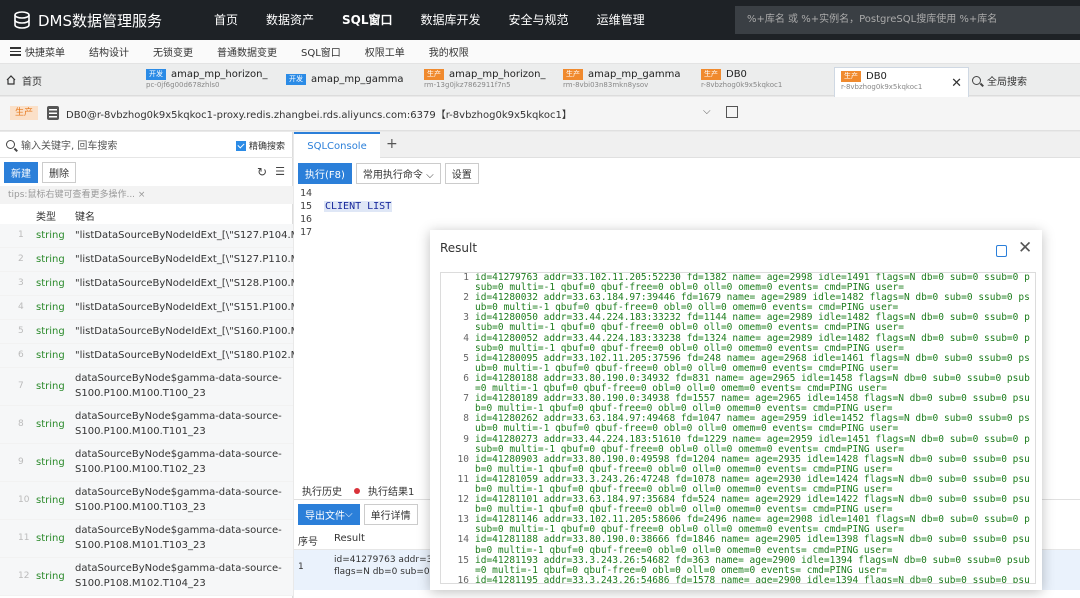 Image resolution: width=1080 pixels, height=598 pixels. What do you see at coordinates (280, 171) in the screenshot?
I see `list-icon: ☰` at bounding box center [280, 171].